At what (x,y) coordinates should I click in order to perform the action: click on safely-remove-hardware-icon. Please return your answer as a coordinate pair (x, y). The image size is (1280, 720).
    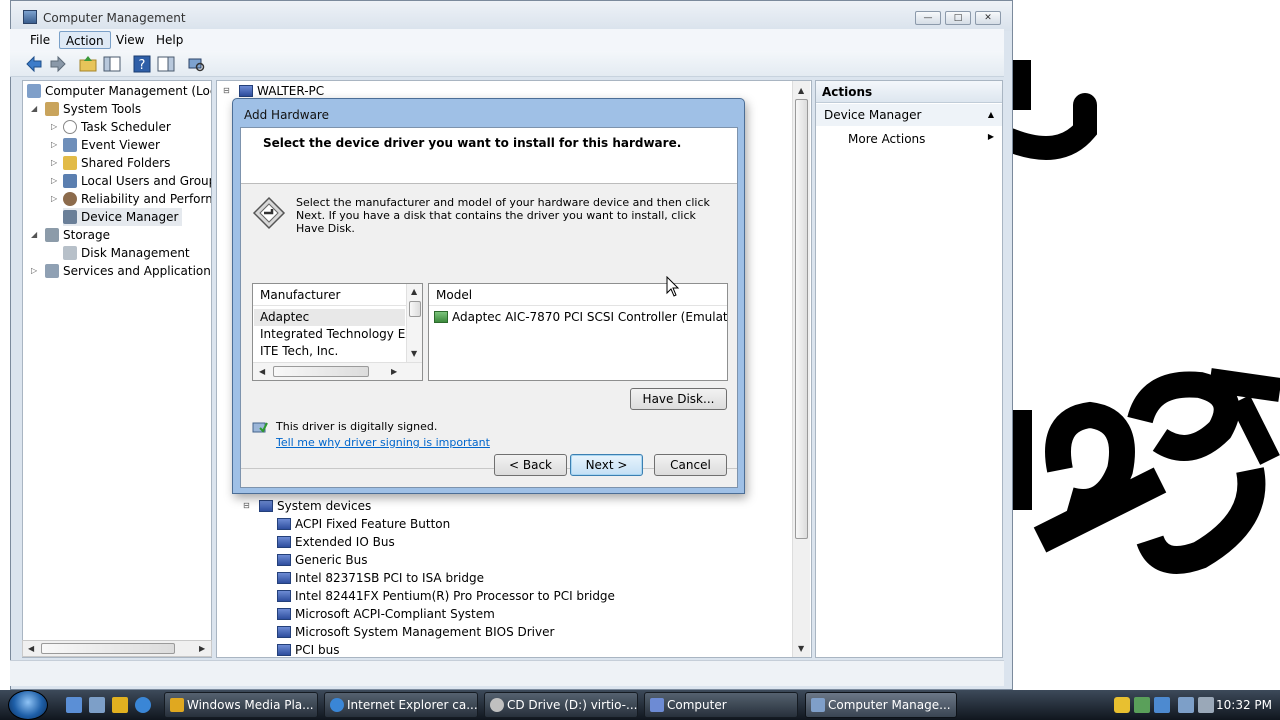
    Looking at the image, I should click on (1142, 705).